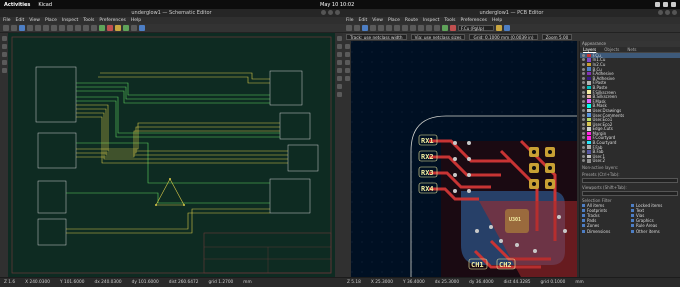 This screenshot has width=680, height=287. Describe the element at coordinates (405, 28) in the screenshot. I see `redo-icon` at that location.